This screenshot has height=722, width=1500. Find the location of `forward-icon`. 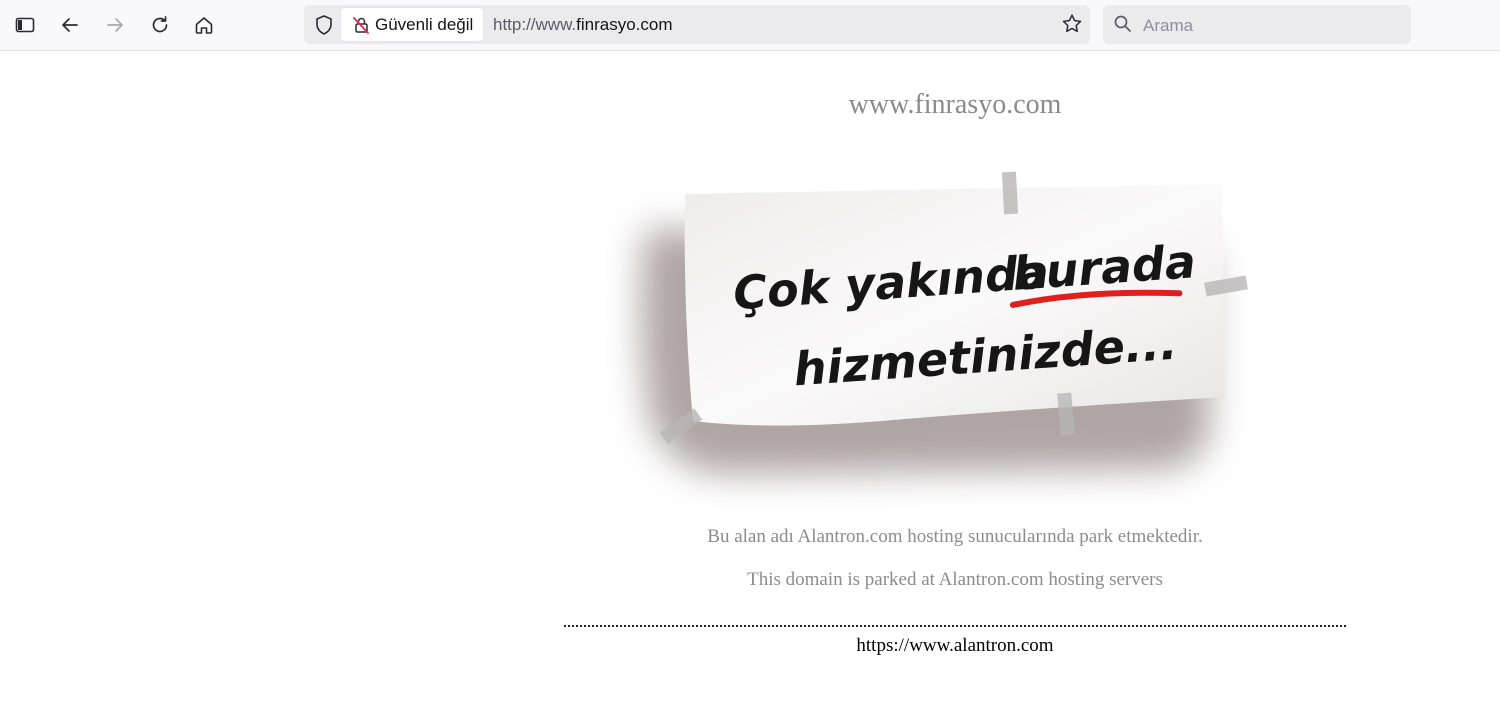

forward-icon is located at coordinates (115, 25).